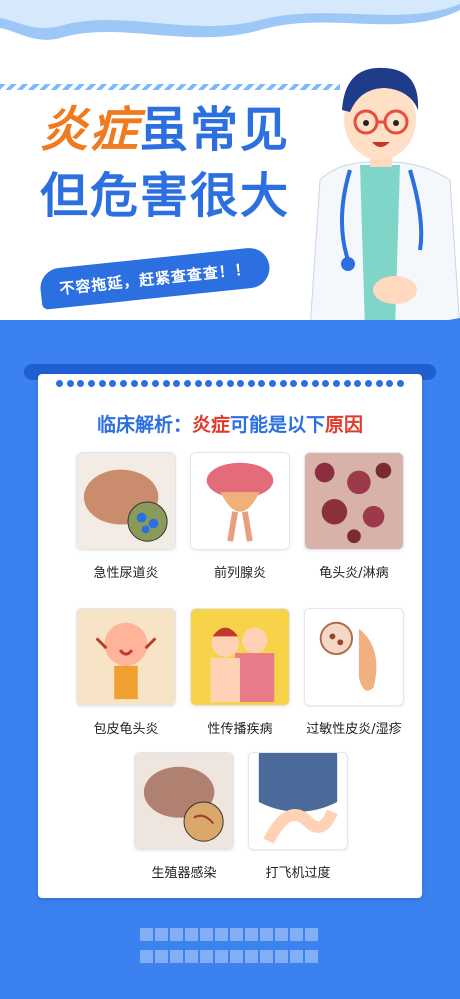 Image resolution: width=460 pixels, height=999 pixels. Describe the element at coordinates (344, 425) in the screenshot. I see `card-title-accent2: 原因` at that location.